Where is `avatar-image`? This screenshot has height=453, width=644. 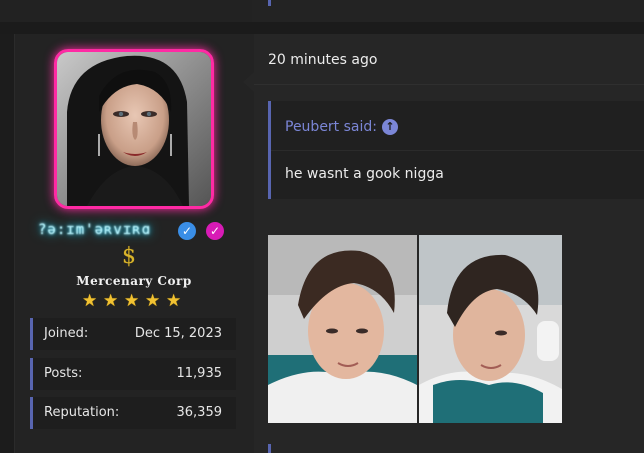 avatar-image is located at coordinates (134, 129).